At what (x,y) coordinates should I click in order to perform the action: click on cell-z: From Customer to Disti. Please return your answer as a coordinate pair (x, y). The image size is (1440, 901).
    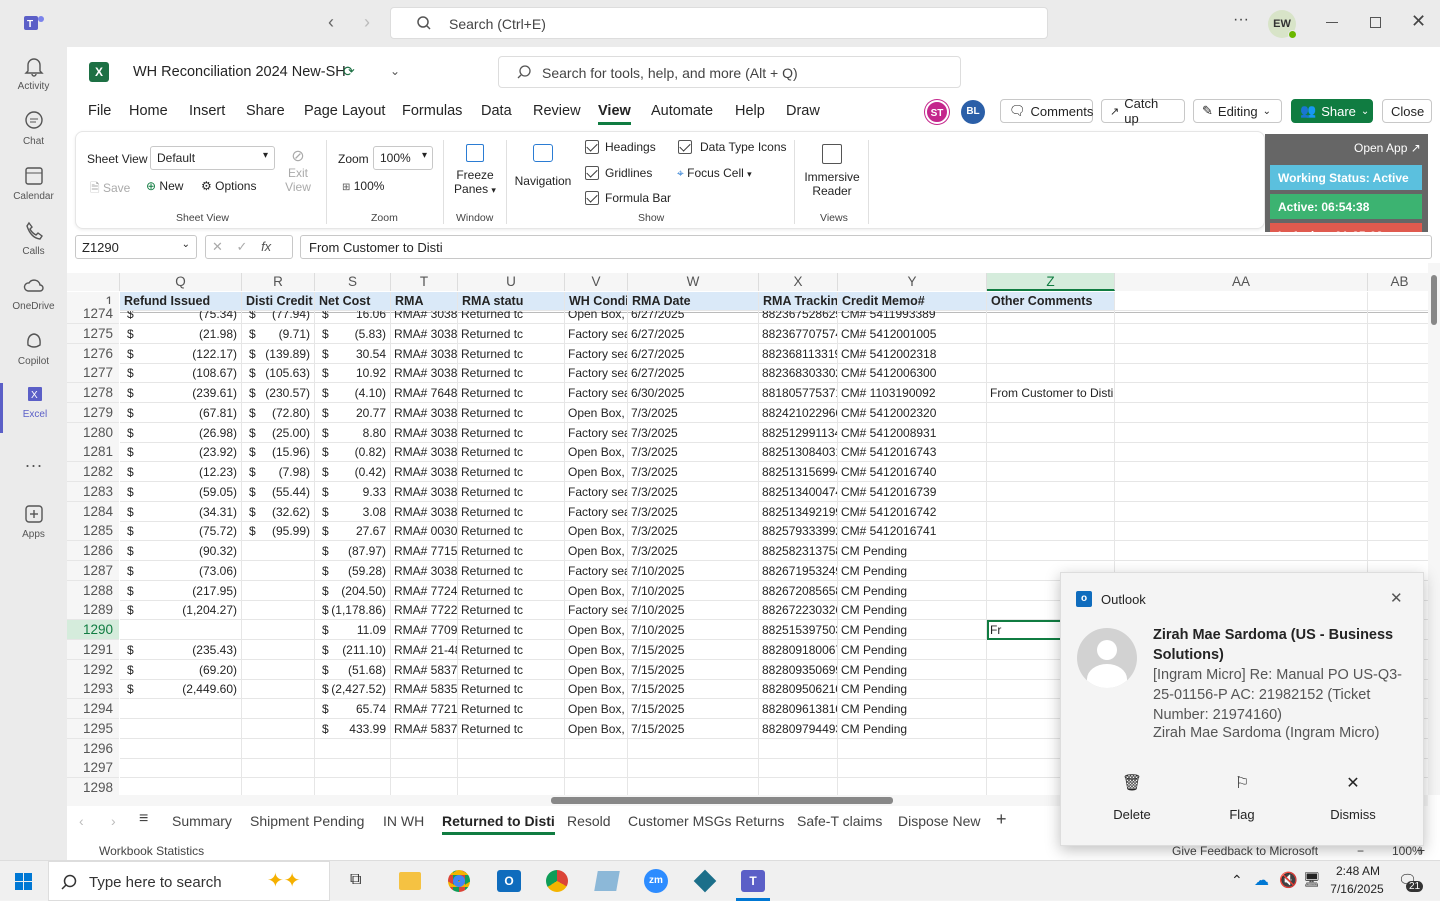
    Looking at the image, I should click on (1051, 393).